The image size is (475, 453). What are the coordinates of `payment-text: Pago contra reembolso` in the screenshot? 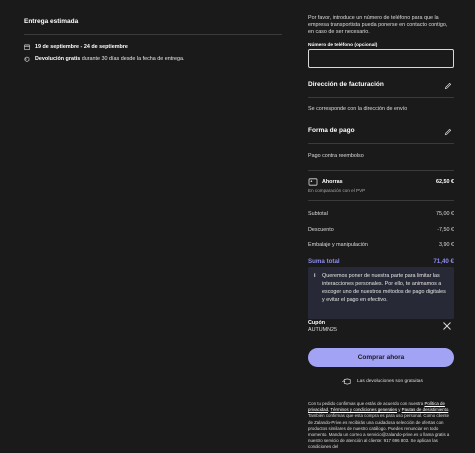 It's located at (336, 156).